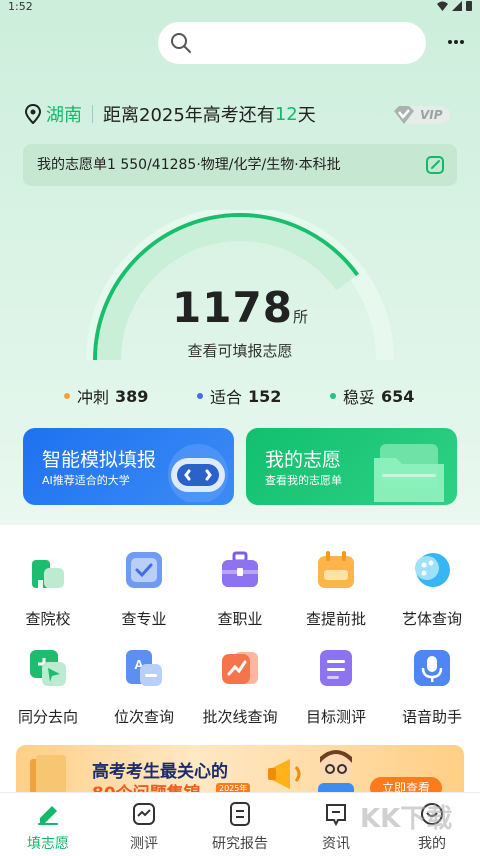  I want to click on trend-icon, so click(240, 668).